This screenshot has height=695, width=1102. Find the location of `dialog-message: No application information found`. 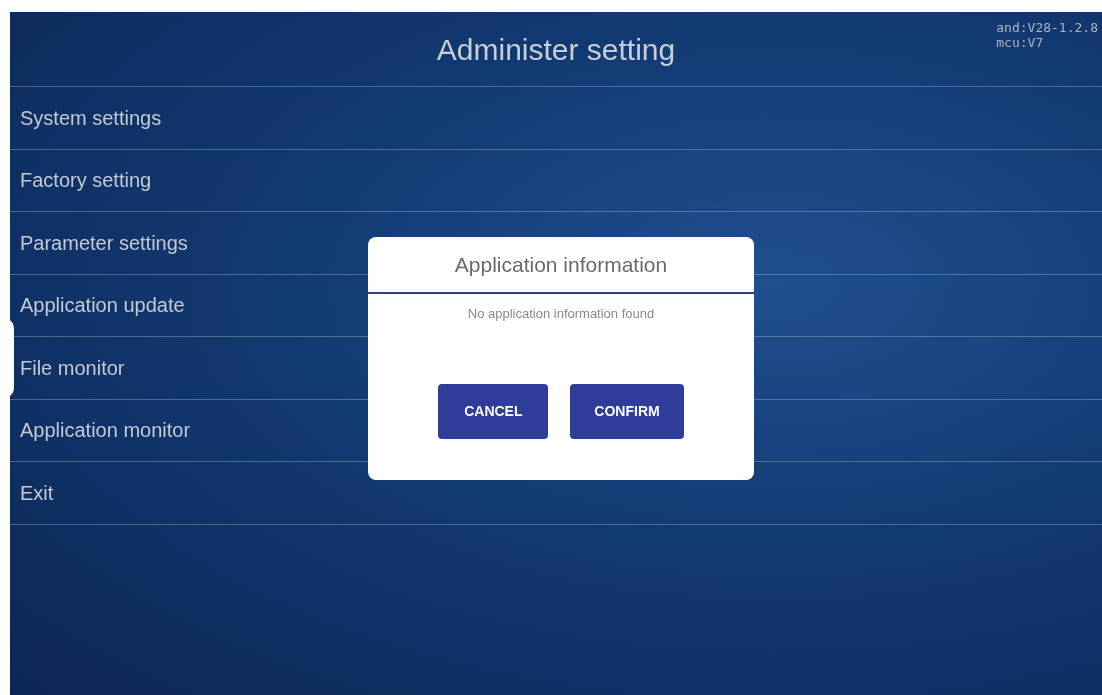

dialog-message: No application information found is located at coordinates (561, 314).